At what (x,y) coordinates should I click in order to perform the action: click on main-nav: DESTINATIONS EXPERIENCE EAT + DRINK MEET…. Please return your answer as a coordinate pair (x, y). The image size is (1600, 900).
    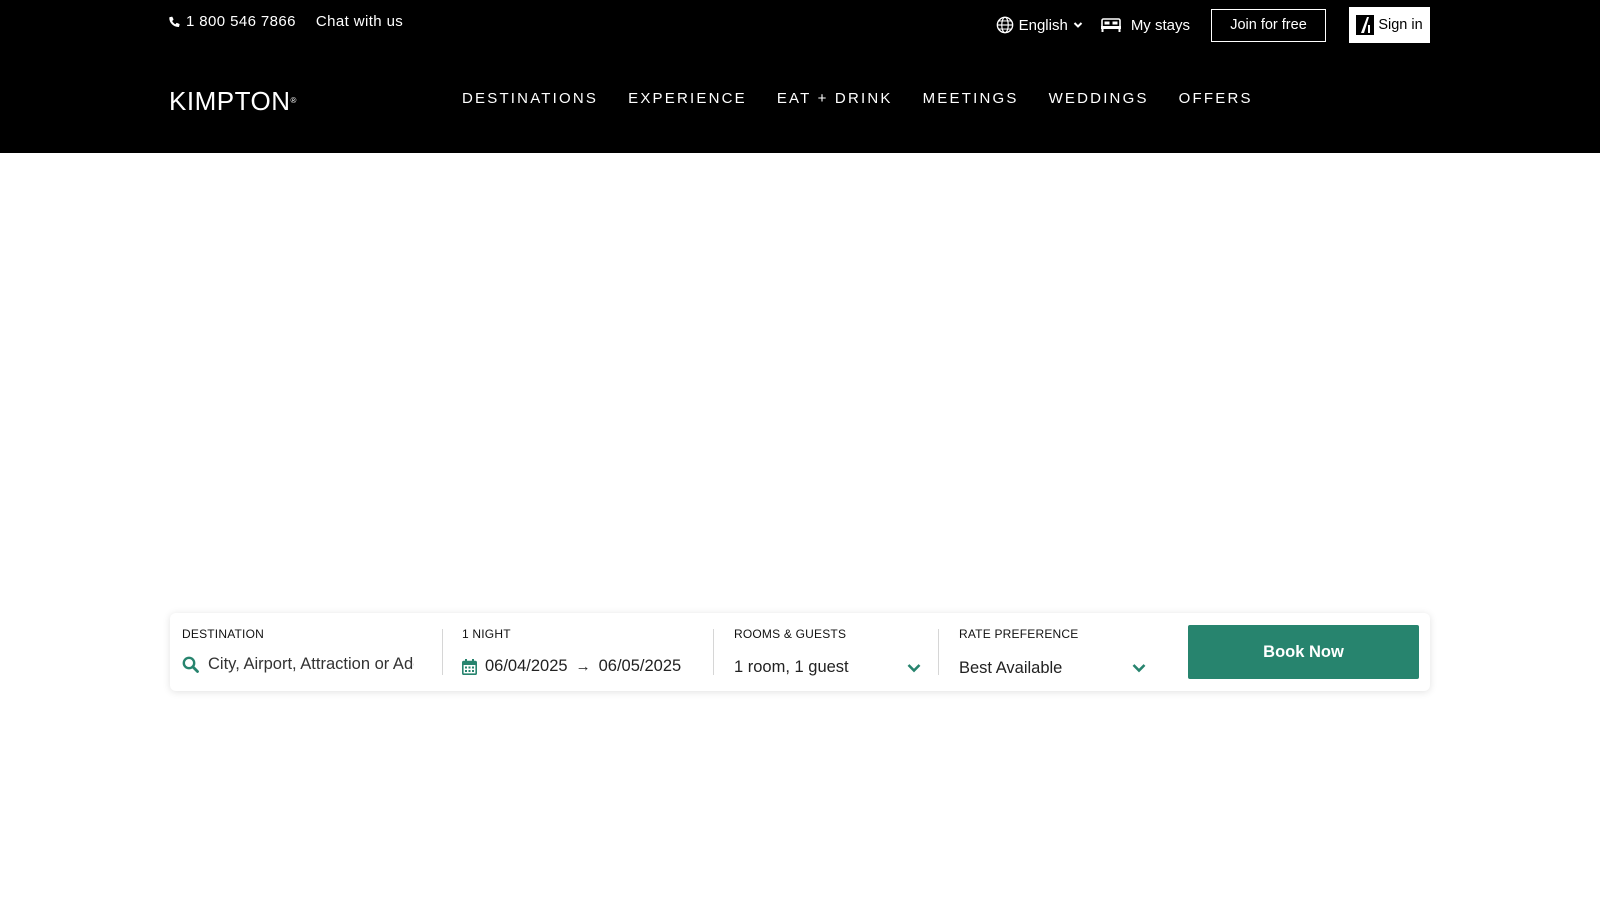
    Looking at the image, I should click on (857, 98).